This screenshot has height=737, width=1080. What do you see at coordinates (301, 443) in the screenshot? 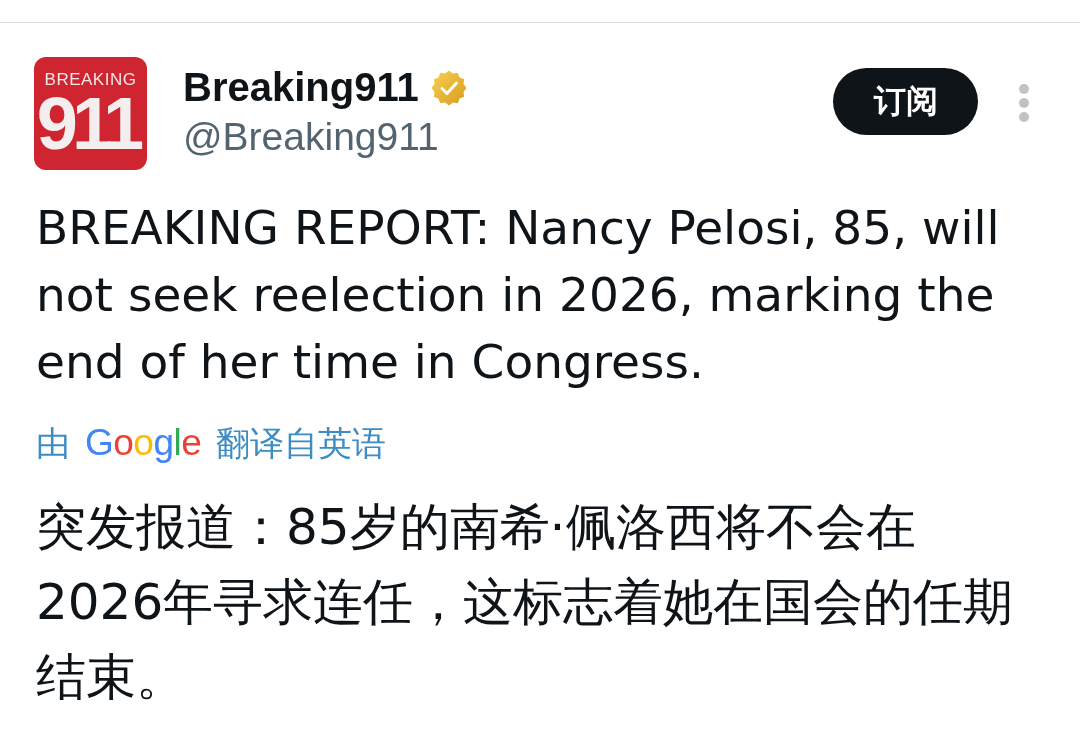
I see `translation-note: 翻译自英语` at bounding box center [301, 443].